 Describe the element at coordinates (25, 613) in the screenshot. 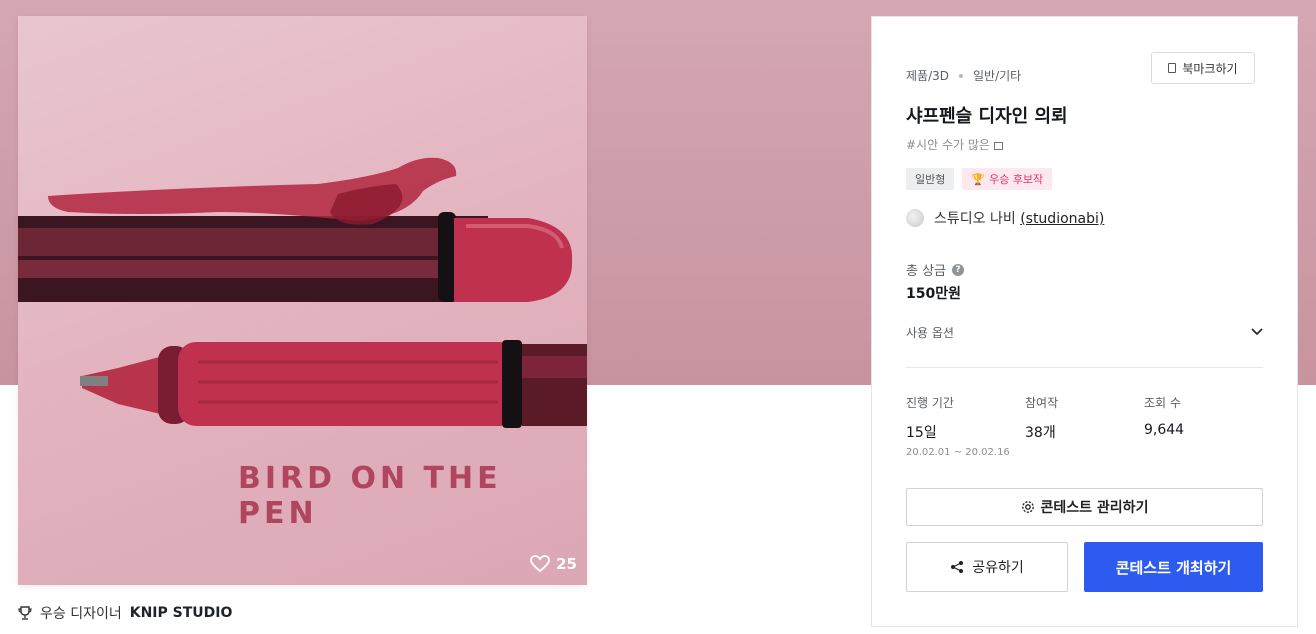

I see `trophy-icon` at that location.